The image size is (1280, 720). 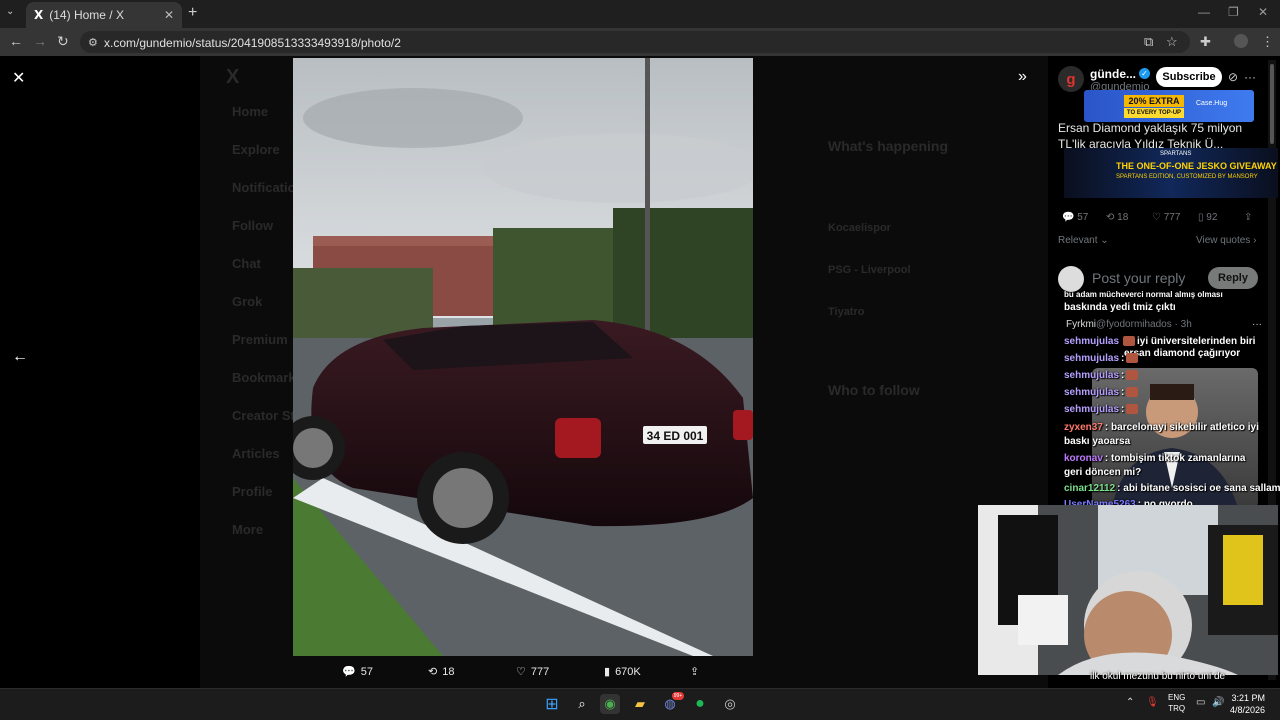 I want to click on view-quotes-label: View quotes, so click(x=1223, y=240).